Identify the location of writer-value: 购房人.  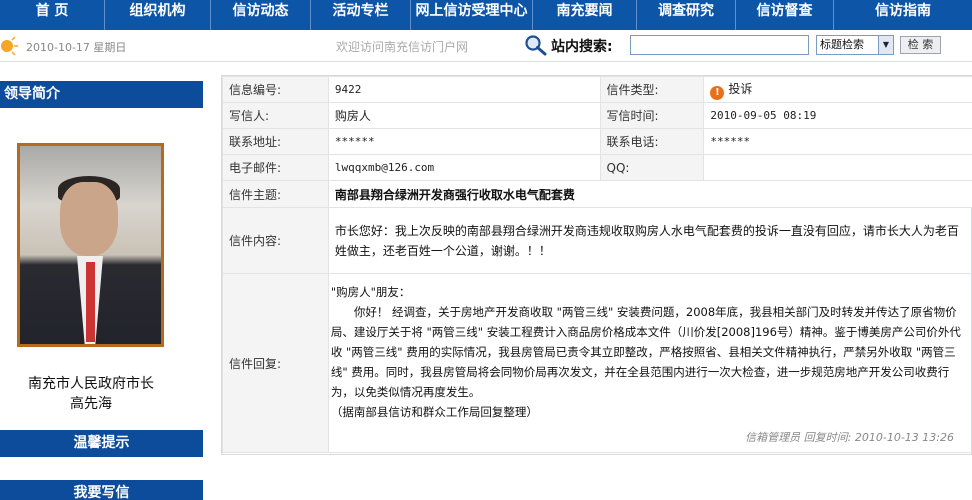
(464, 115).